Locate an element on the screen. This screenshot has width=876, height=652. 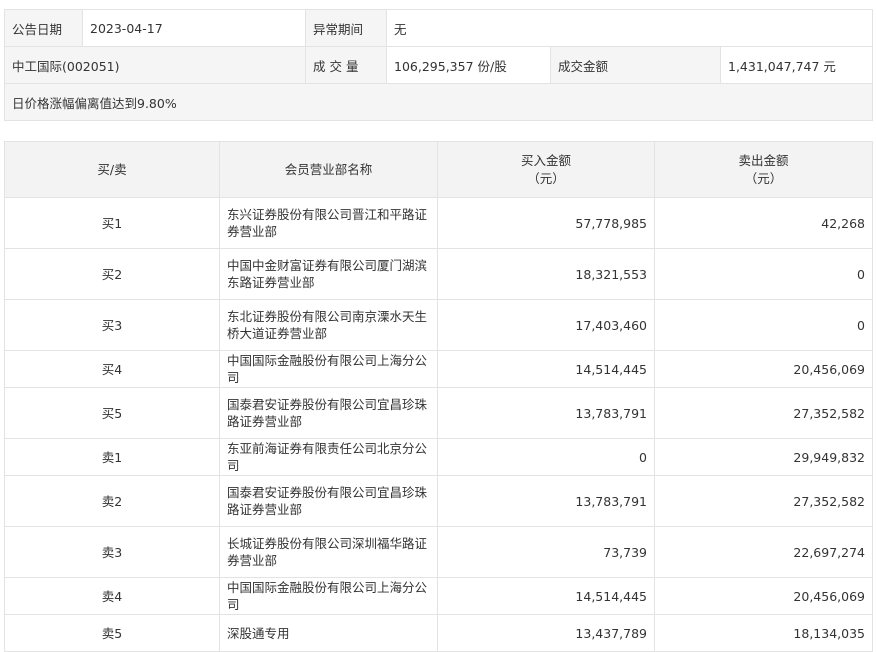
row-side: 卖3 is located at coordinates (112, 552).